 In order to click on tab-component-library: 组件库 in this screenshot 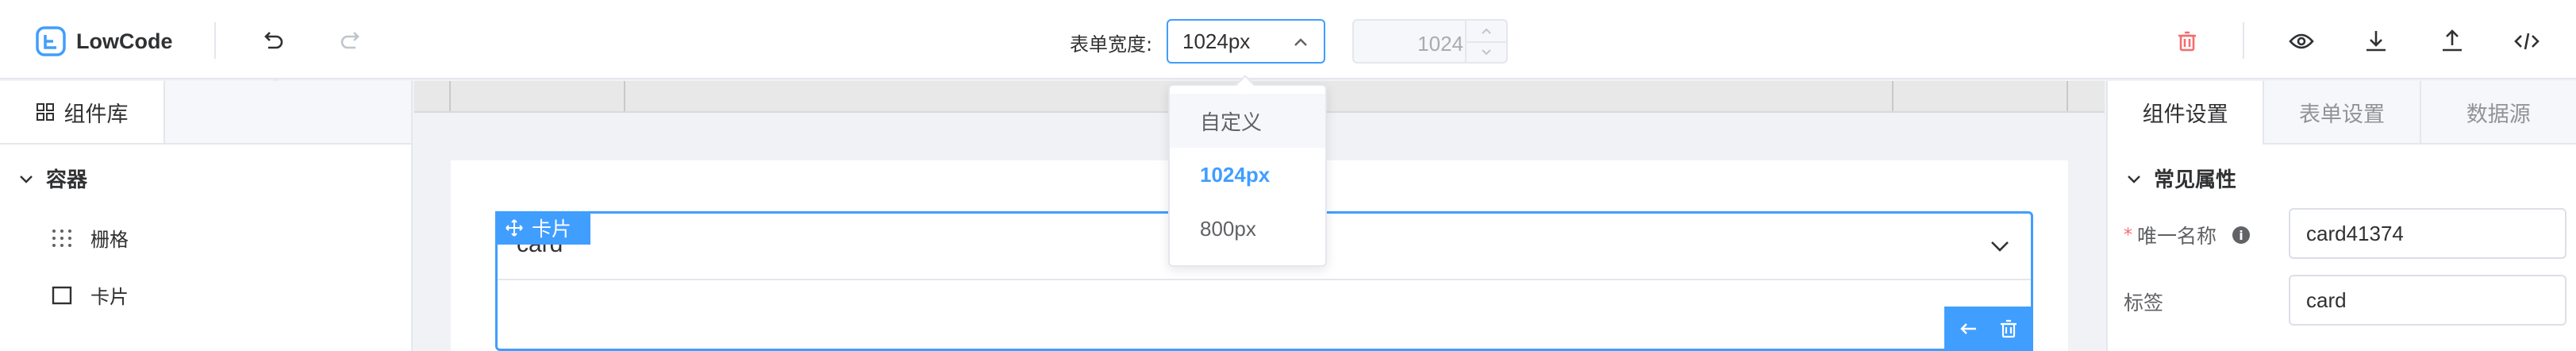, I will do `click(81, 112)`.